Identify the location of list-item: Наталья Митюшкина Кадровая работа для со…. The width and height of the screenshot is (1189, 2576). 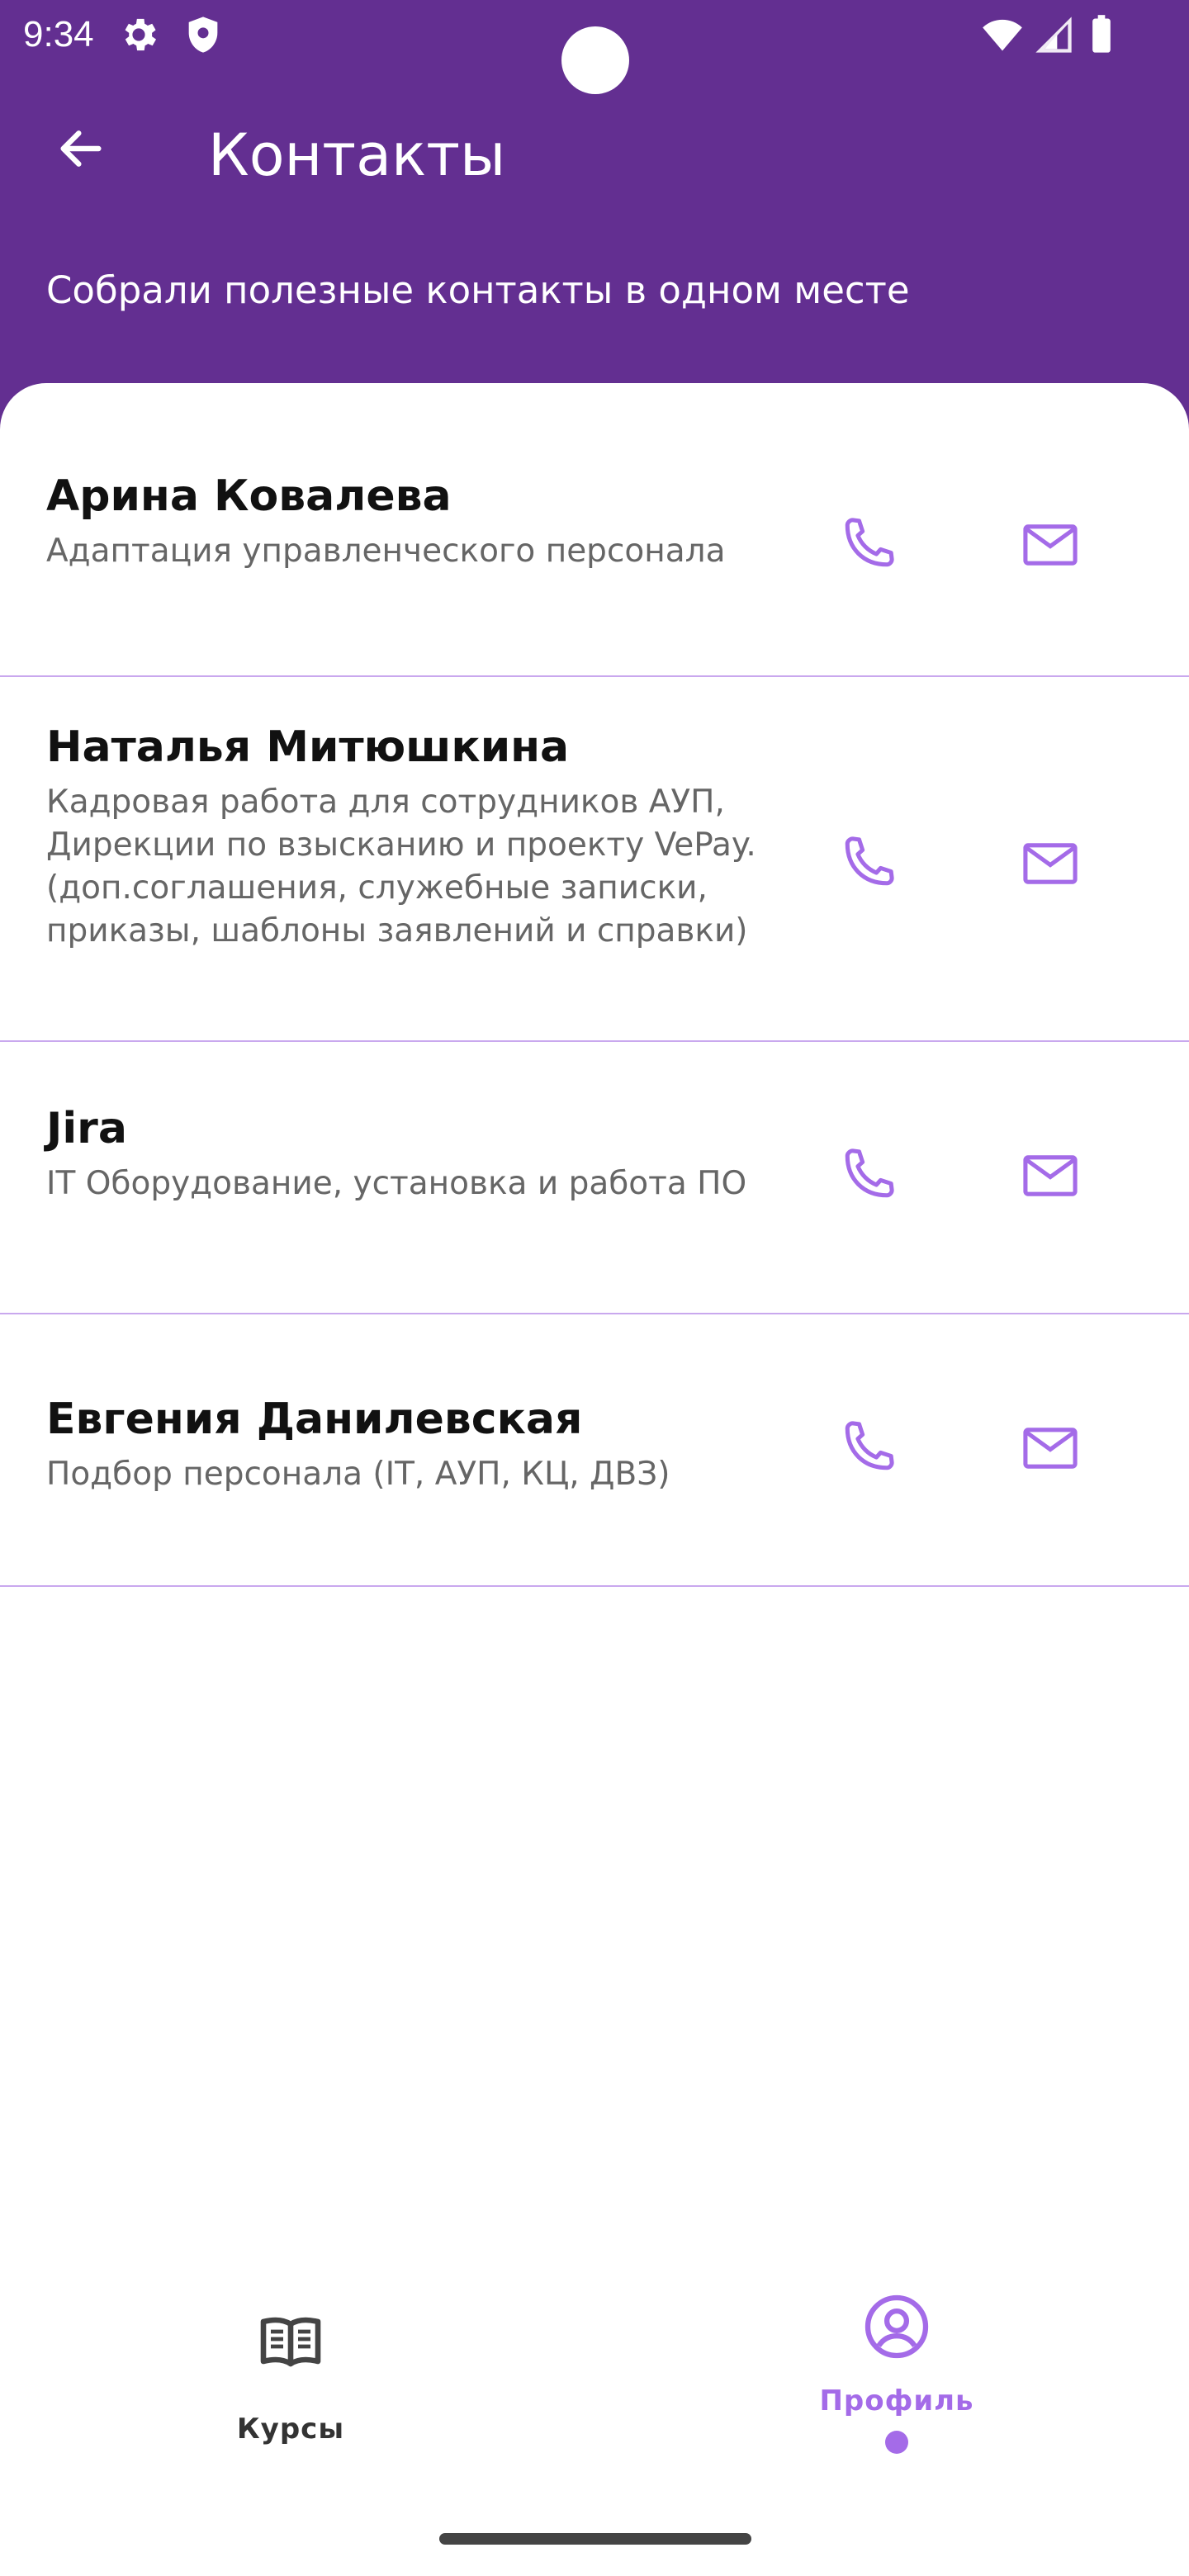
(594, 859).